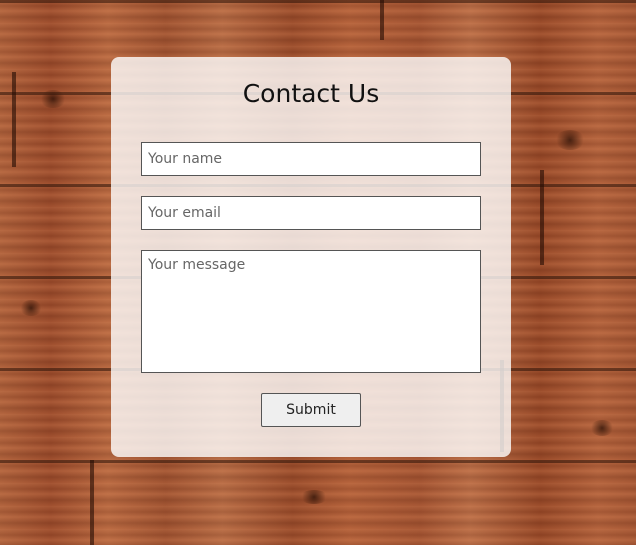  What do you see at coordinates (311, 311) in the screenshot?
I see `message-textarea` at bounding box center [311, 311].